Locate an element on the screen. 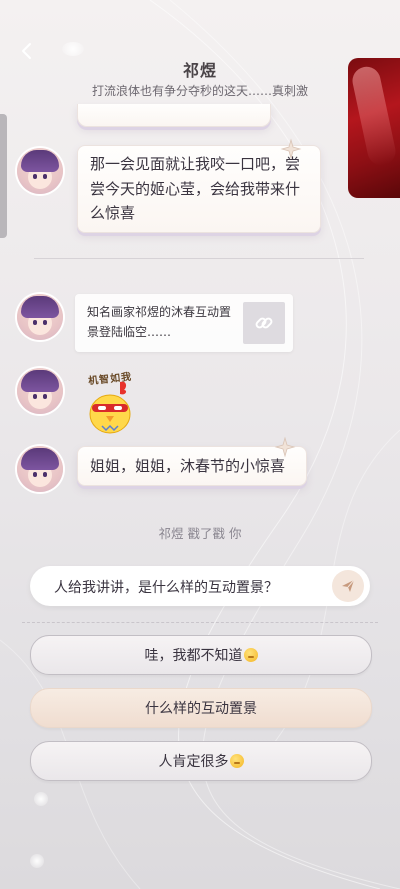  input-value: 人给我讲讲，是什么样的互动置景？ is located at coordinates (166, 588).